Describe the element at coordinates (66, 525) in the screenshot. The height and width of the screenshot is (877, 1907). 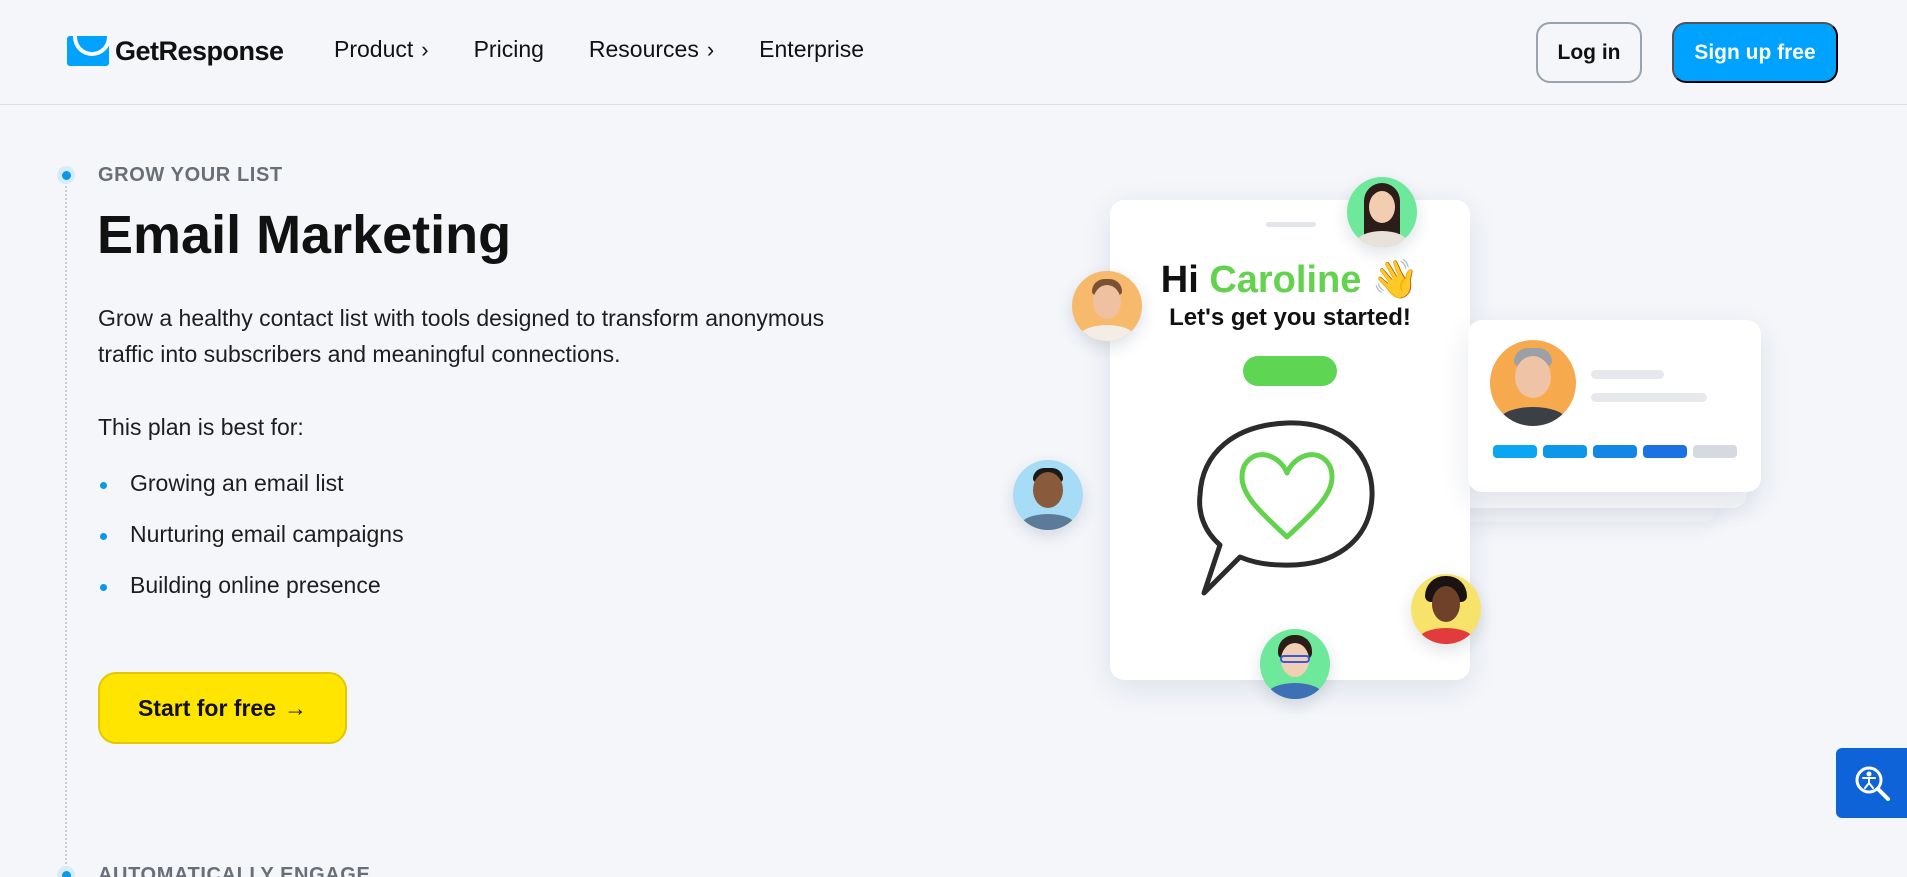
I see `section-timeline` at that location.